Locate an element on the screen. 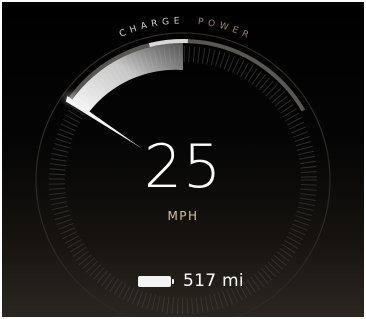 The width and height of the screenshot is (366, 319). range-indicator: 517 mi is located at coordinates (191, 281).